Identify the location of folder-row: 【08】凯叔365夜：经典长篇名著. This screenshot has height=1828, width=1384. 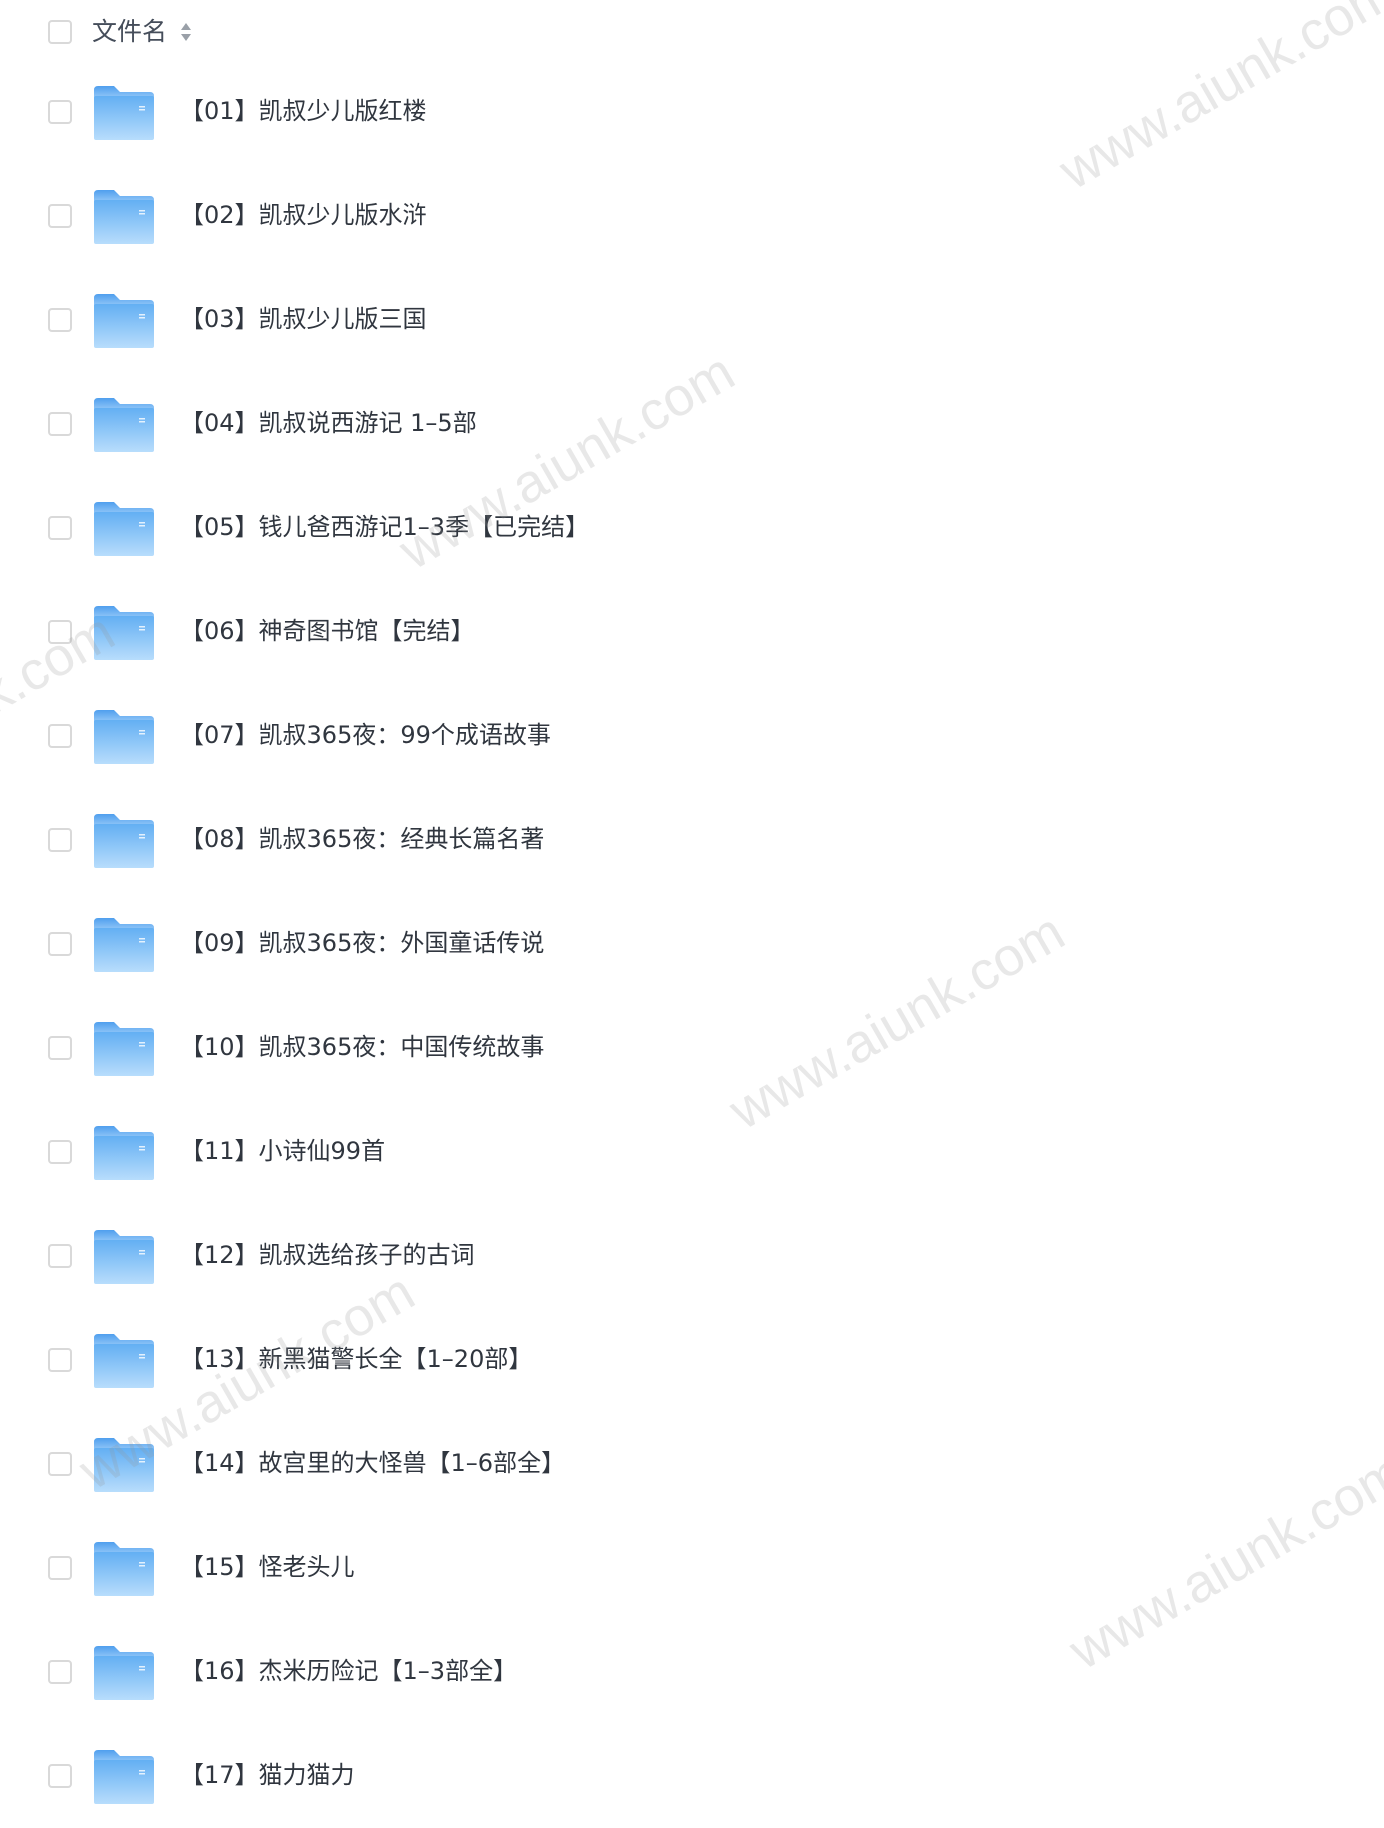
(692, 840).